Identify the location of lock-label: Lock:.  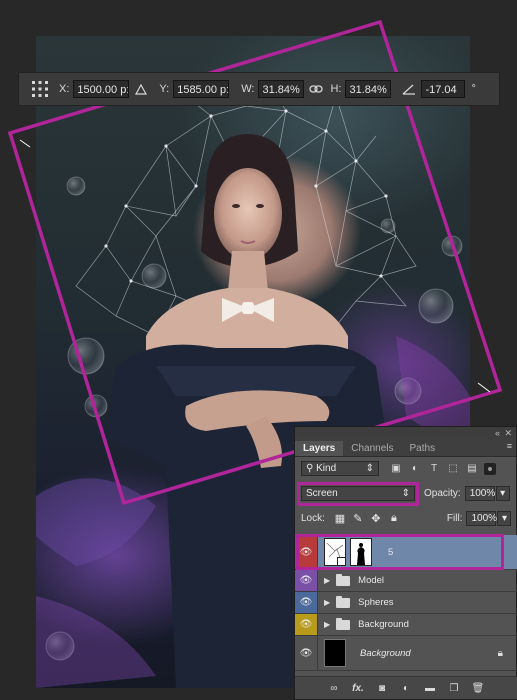
(313, 518).